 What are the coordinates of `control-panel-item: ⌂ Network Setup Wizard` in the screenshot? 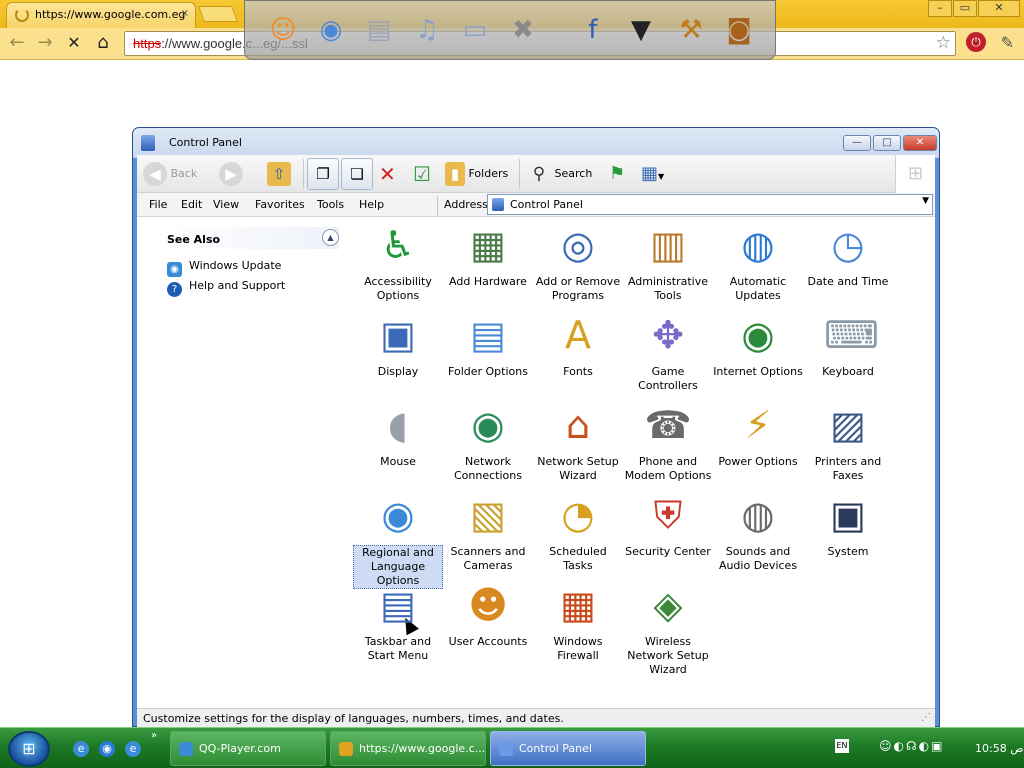 It's located at (578, 442).